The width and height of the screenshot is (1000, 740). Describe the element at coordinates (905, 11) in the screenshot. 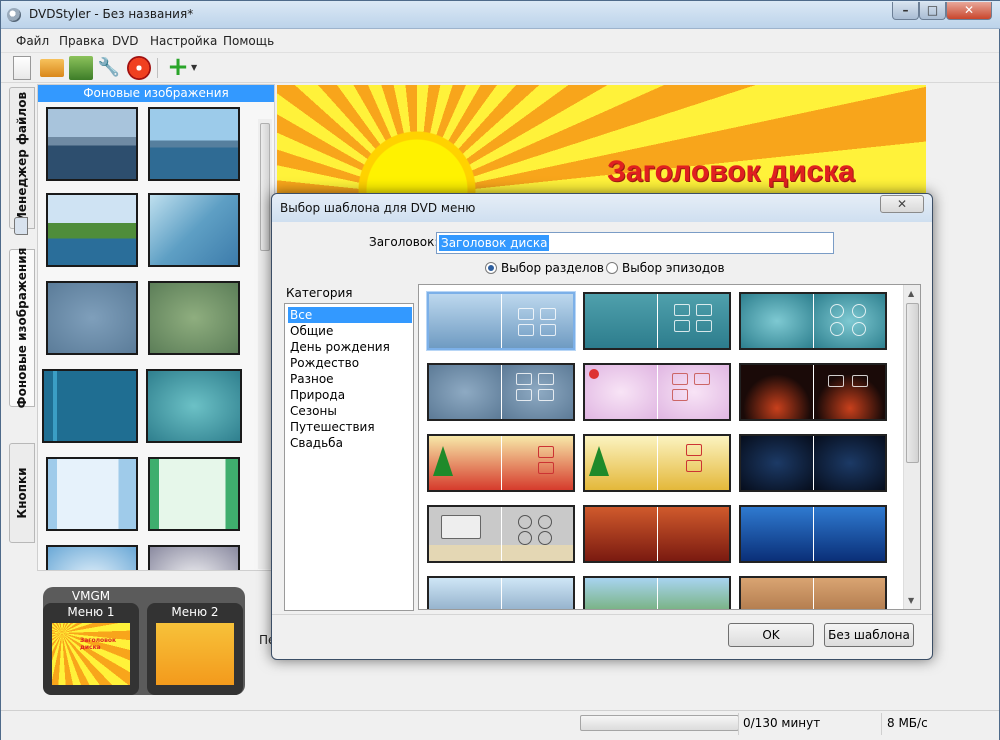

I see `minimize-button: –` at that location.